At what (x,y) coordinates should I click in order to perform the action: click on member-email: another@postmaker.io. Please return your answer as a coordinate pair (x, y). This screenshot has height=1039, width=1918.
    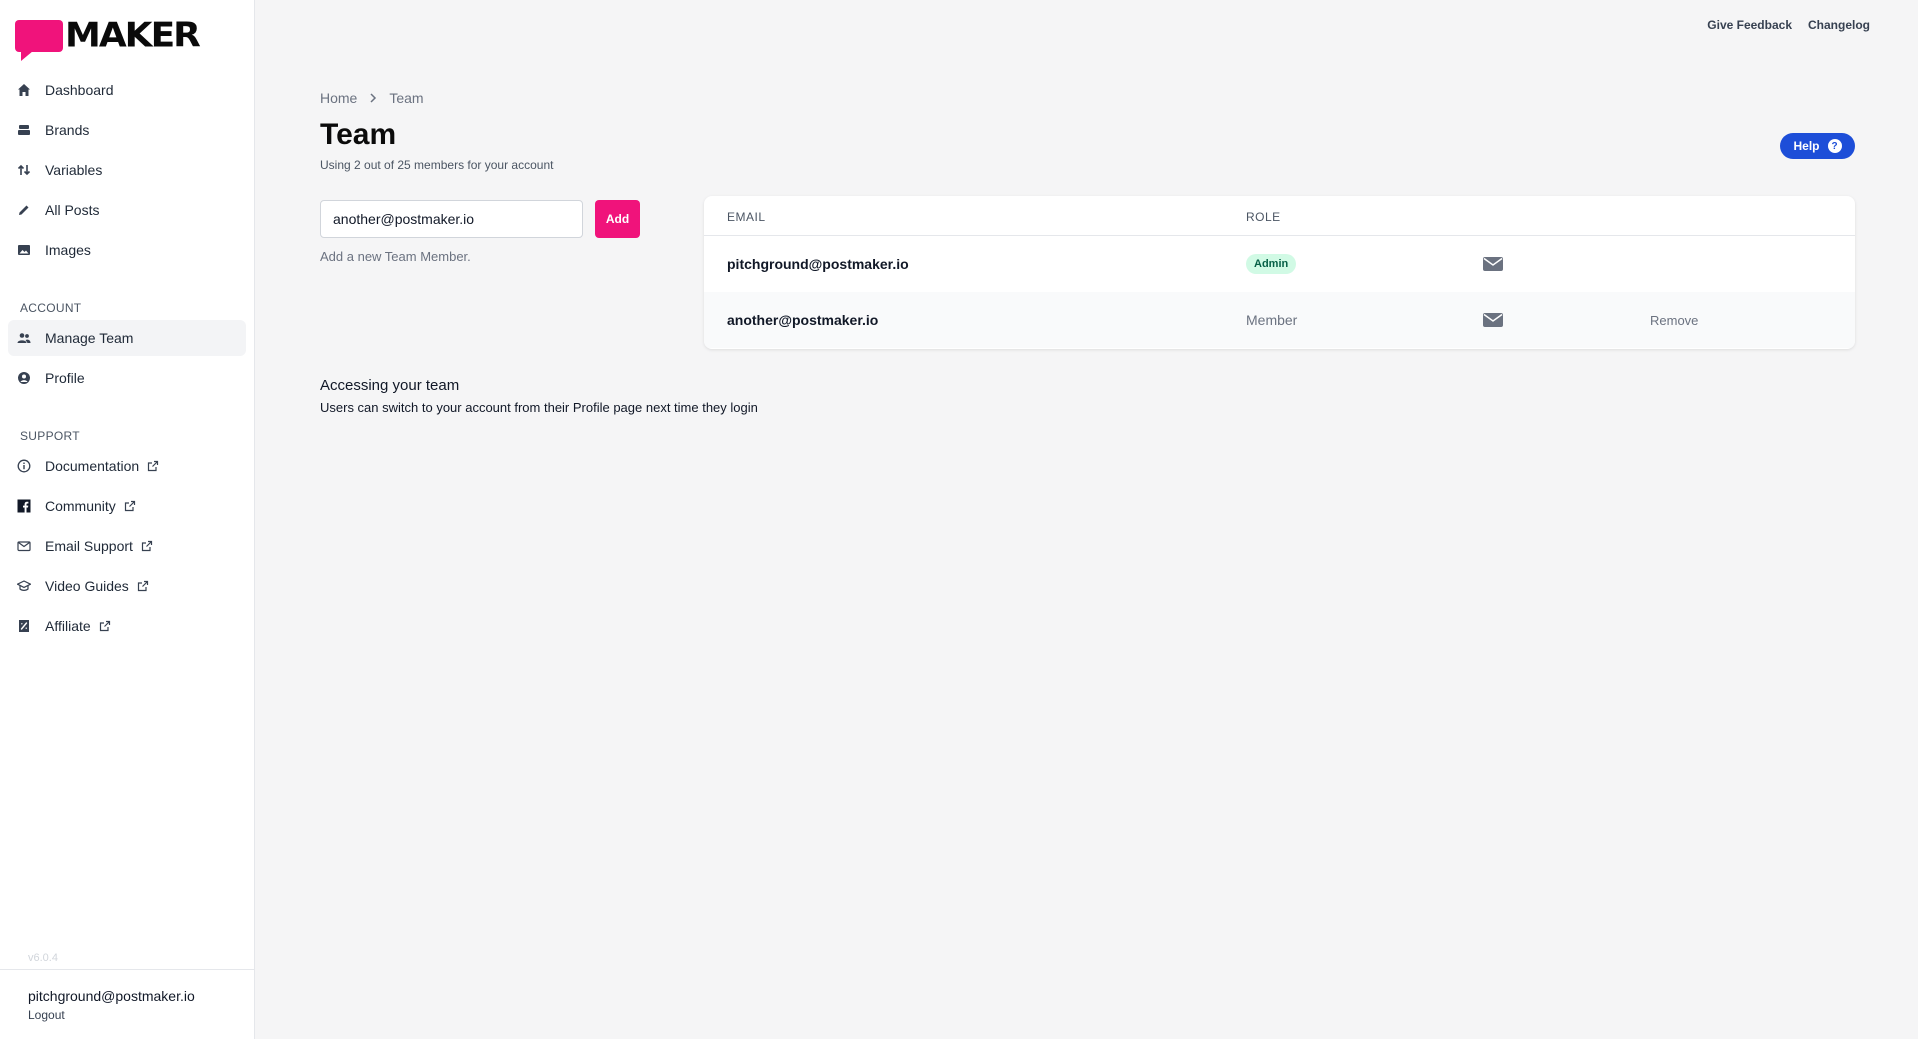
    Looking at the image, I should click on (803, 320).